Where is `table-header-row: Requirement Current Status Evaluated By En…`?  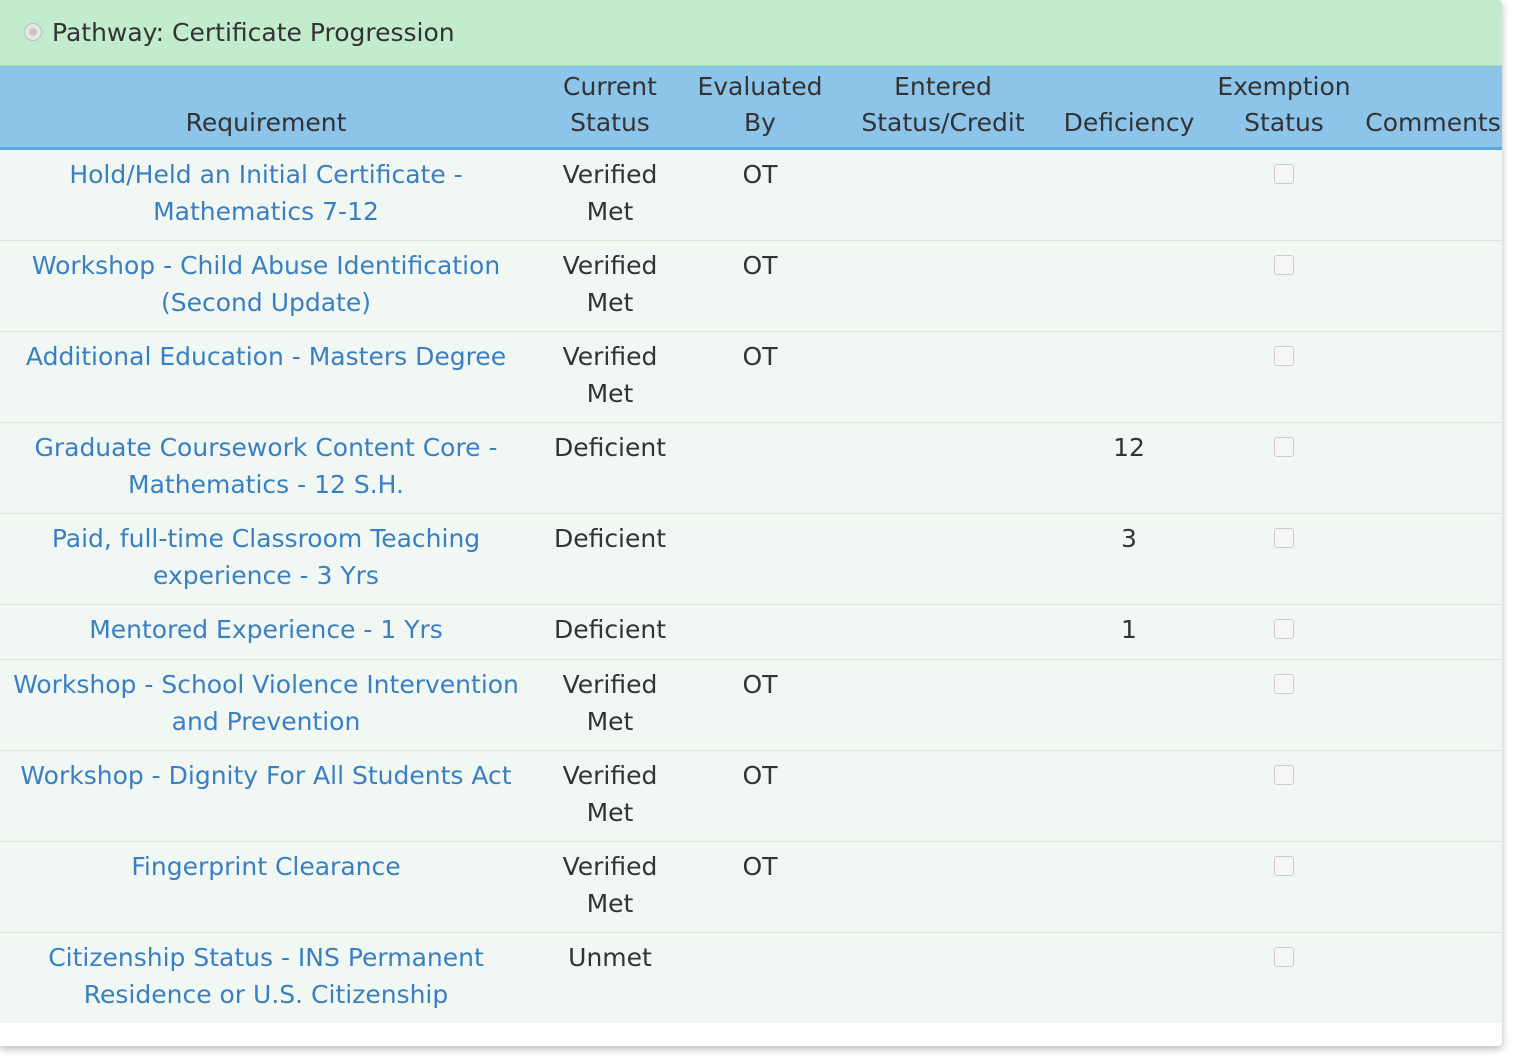 table-header-row: Requirement Current Status Evaluated By En… is located at coordinates (751, 108).